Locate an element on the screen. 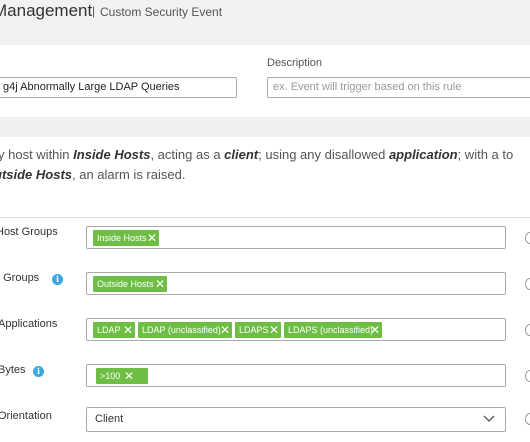 Image resolution: width=530 pixels, height=442 pixels. peer-groups-label: t Groups is located at coordinates (20, 278).